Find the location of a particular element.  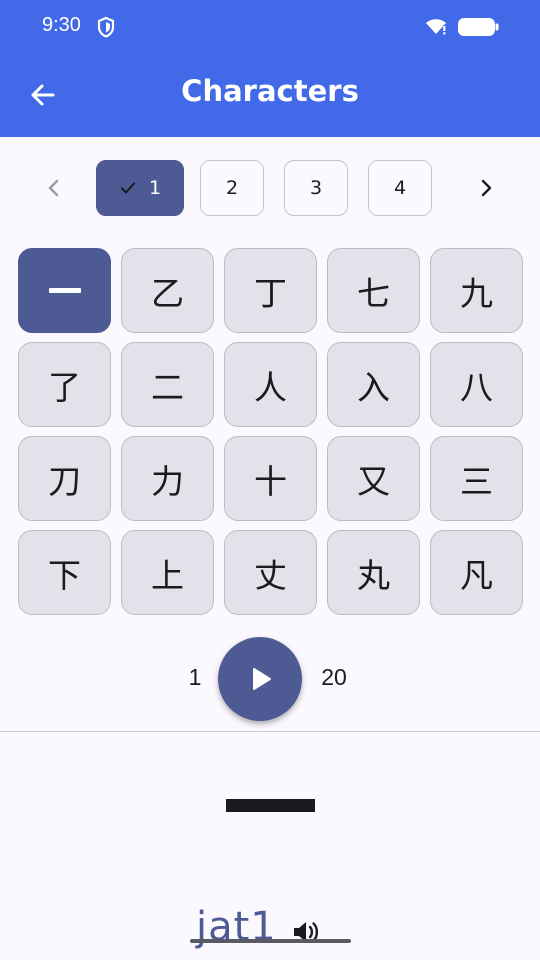

chevron-left-icon is located at coordinates (53, 188).